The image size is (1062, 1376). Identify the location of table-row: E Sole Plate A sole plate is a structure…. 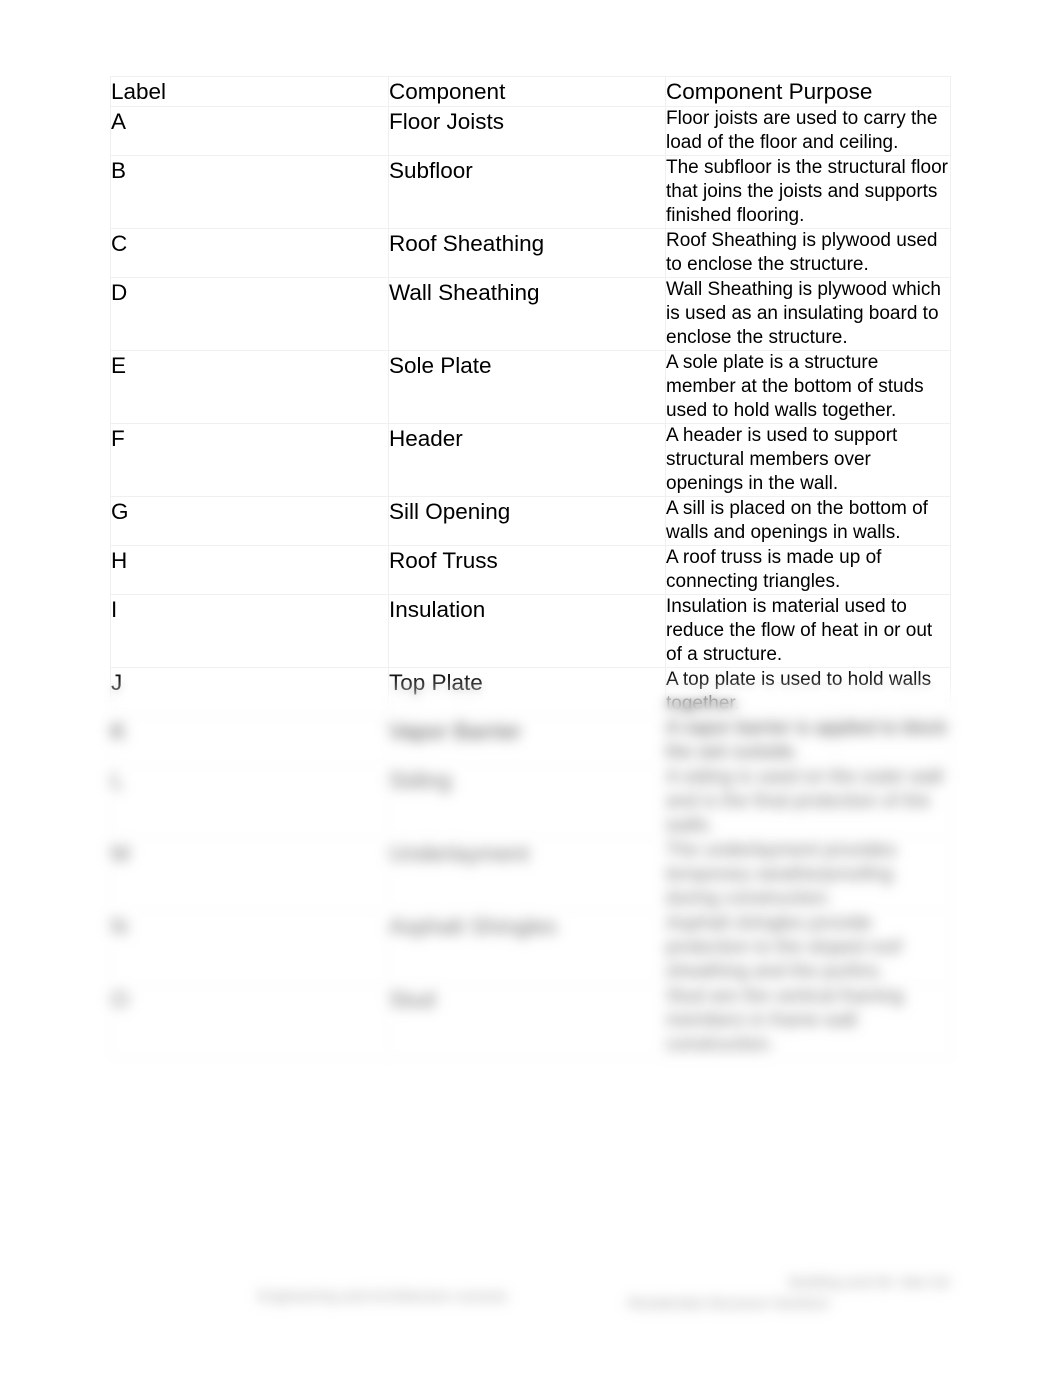
(530, 387).